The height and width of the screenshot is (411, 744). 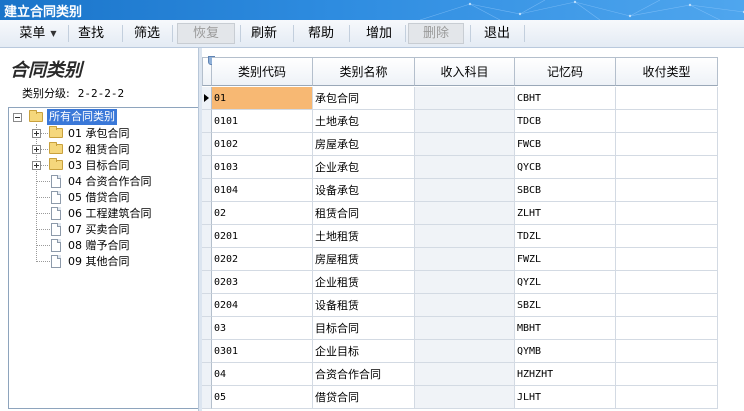 I want to click on table-row: 0203 企业租赁 QYZL, so click(x=473, y=282).